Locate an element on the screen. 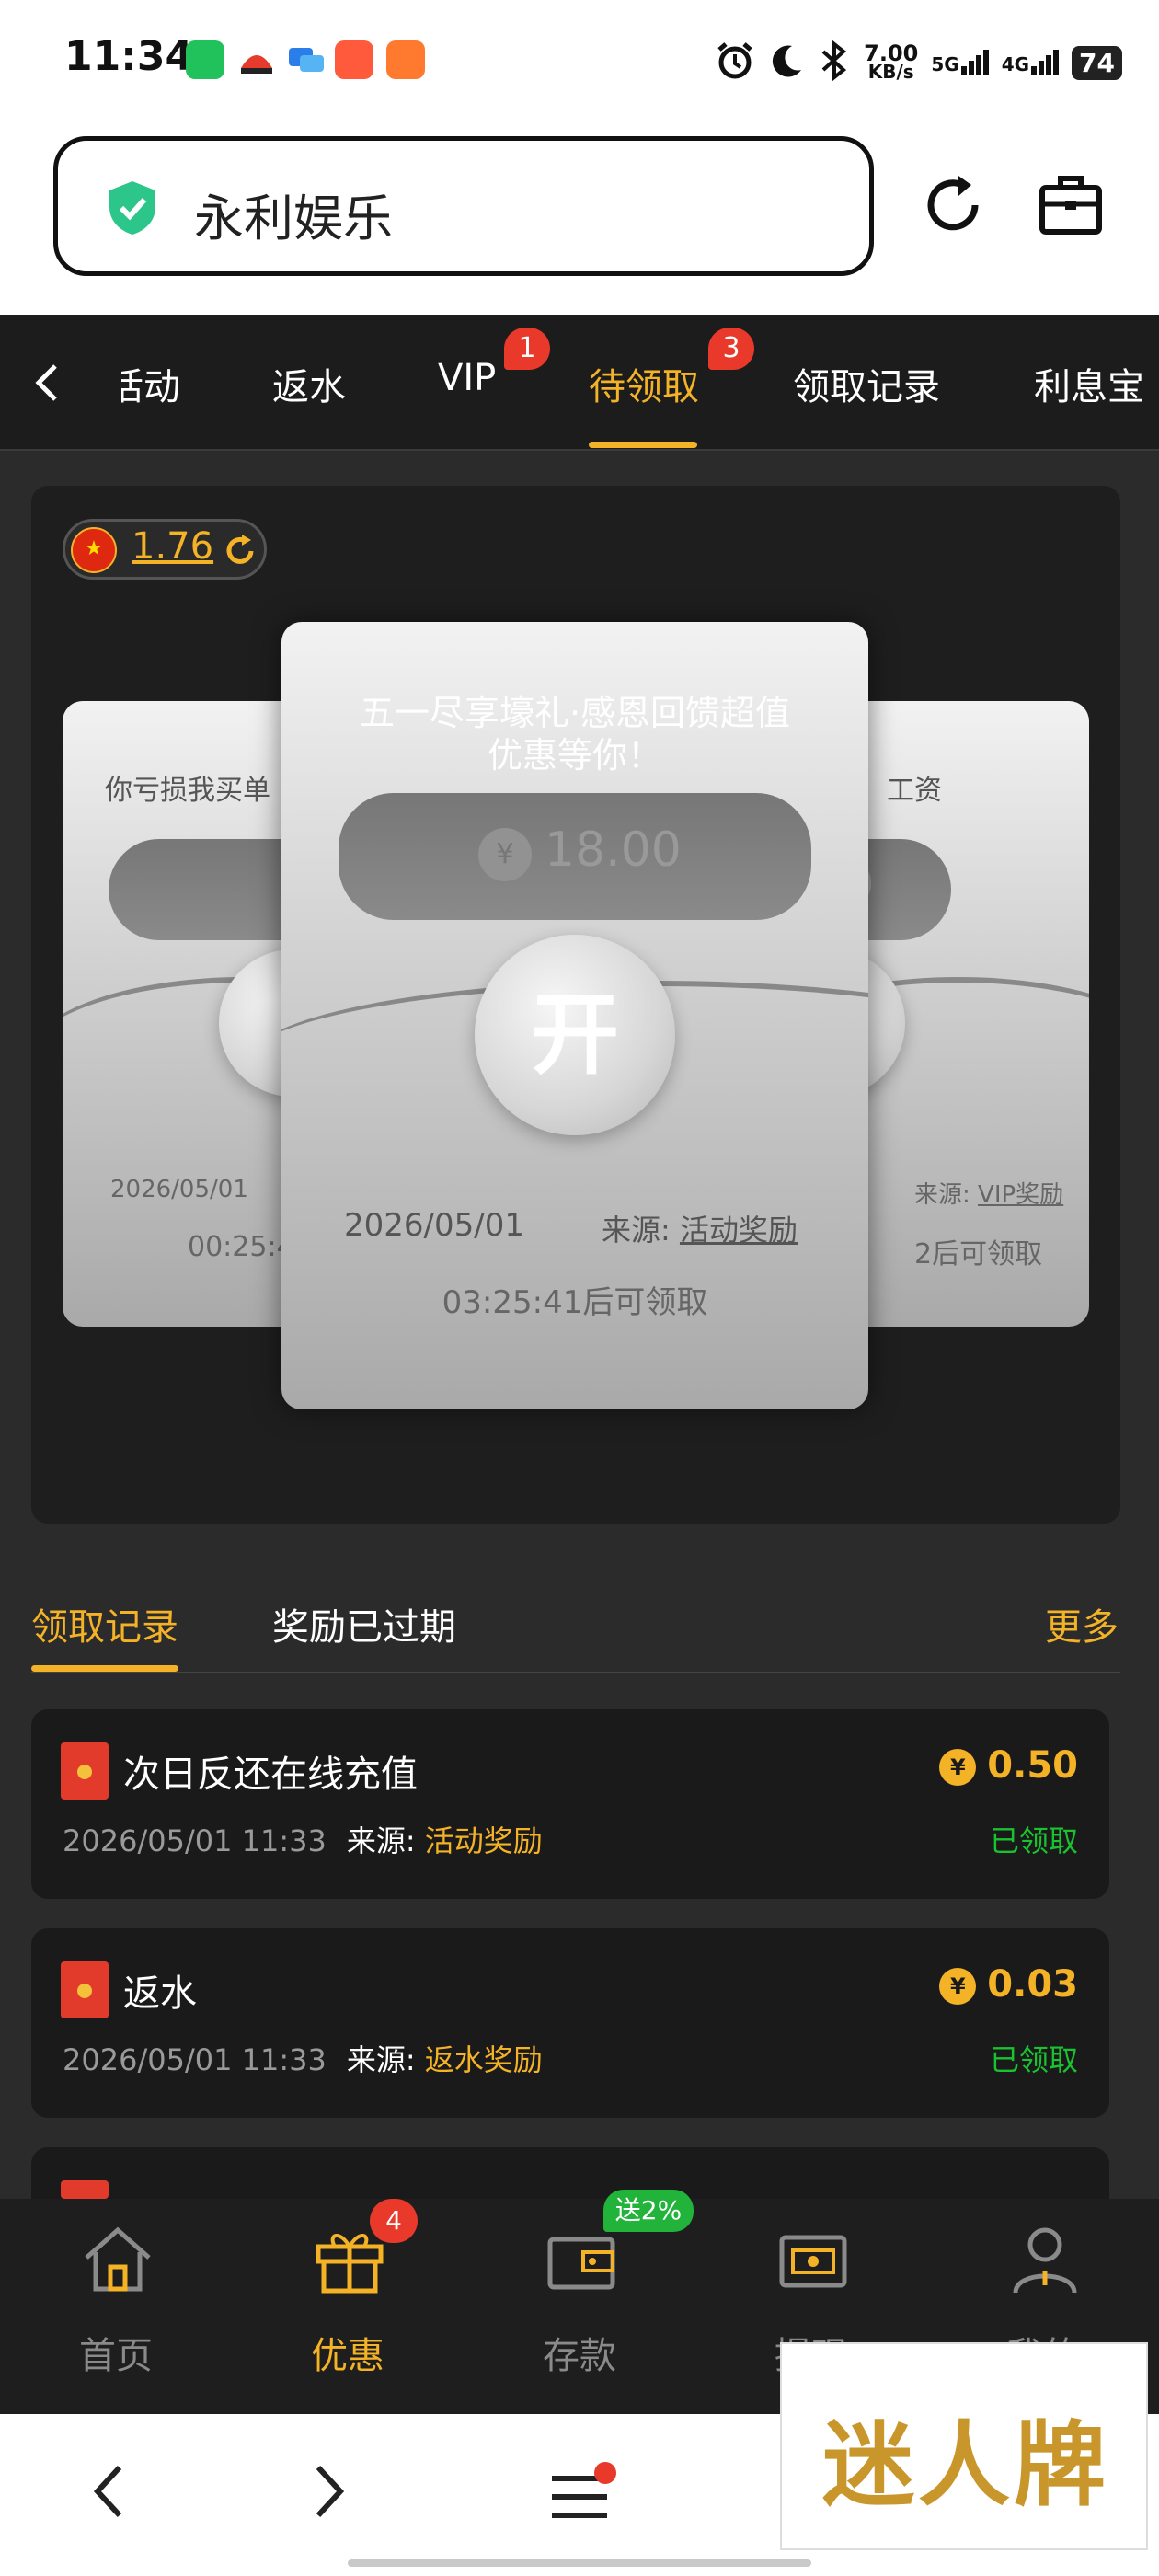  home-indicator is located at coordinates (579, 2563).